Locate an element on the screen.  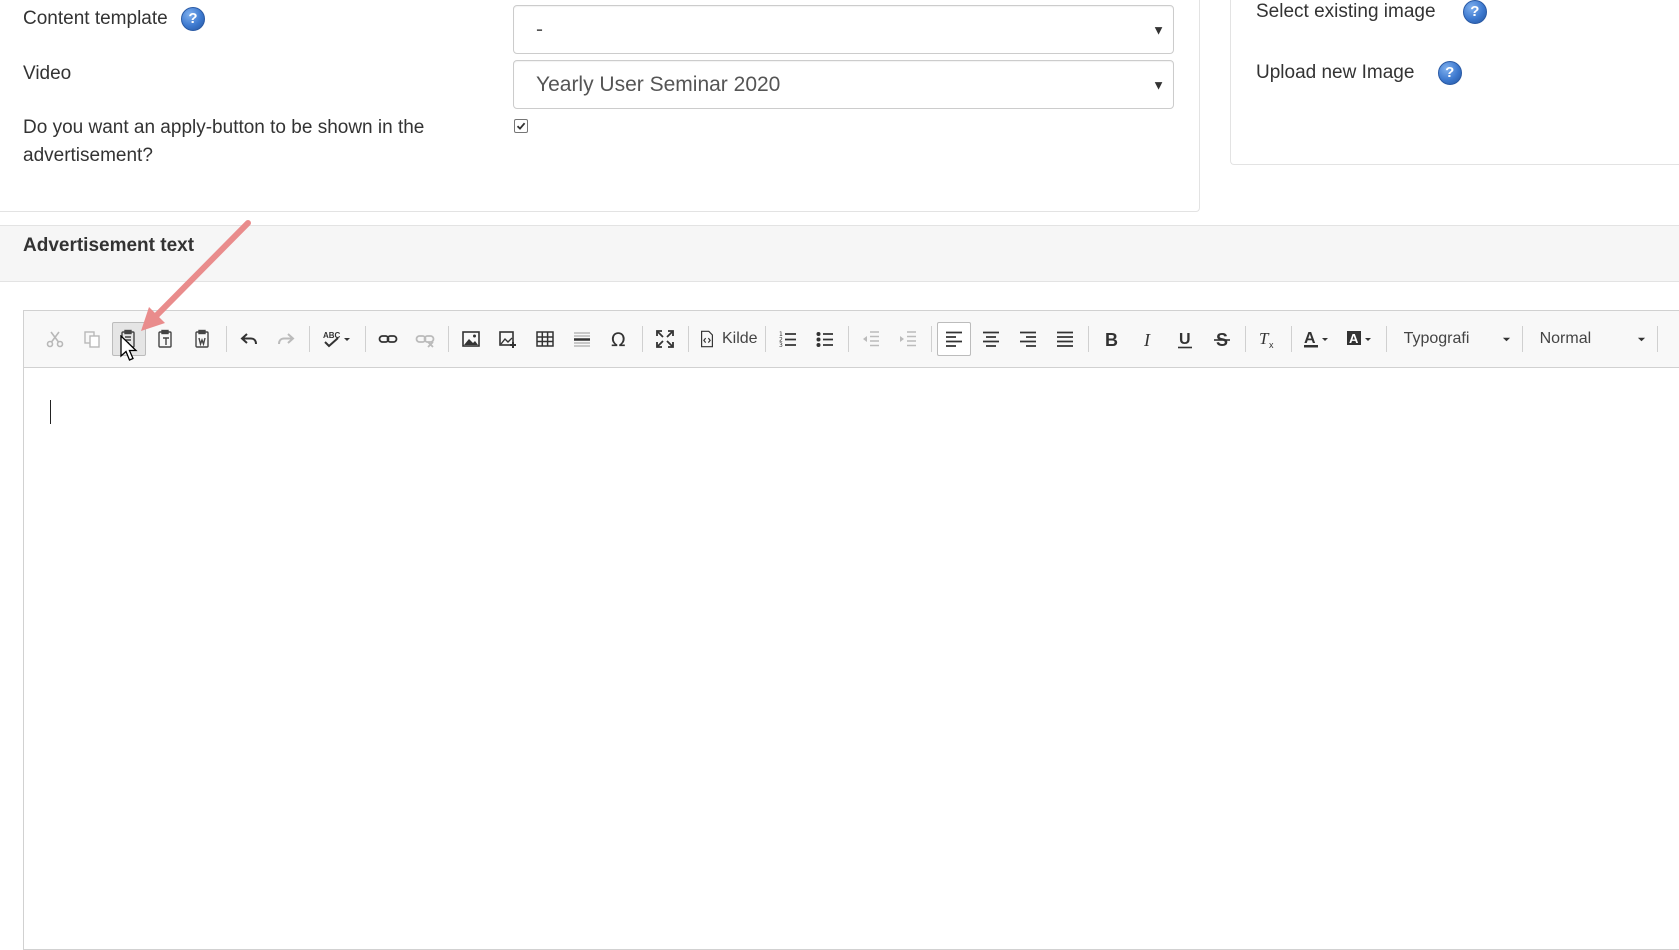
horizontal-line-icon is located at coordinates (582, 339).